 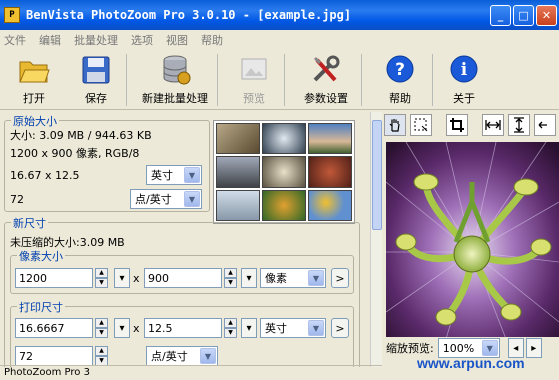 What do you see at coordinates (50, 40) in the screenshot?
I see `menu-edit: 编辑` at bounding box center [50, 40].